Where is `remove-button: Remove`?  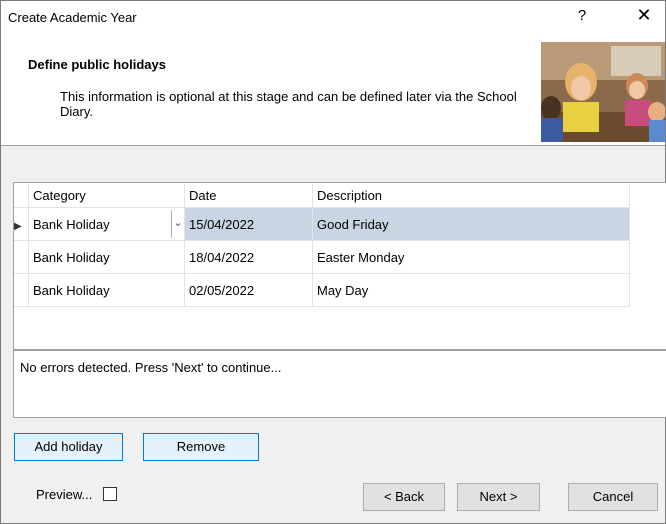
remove-button: Remove is located at coordinates (201, 447).